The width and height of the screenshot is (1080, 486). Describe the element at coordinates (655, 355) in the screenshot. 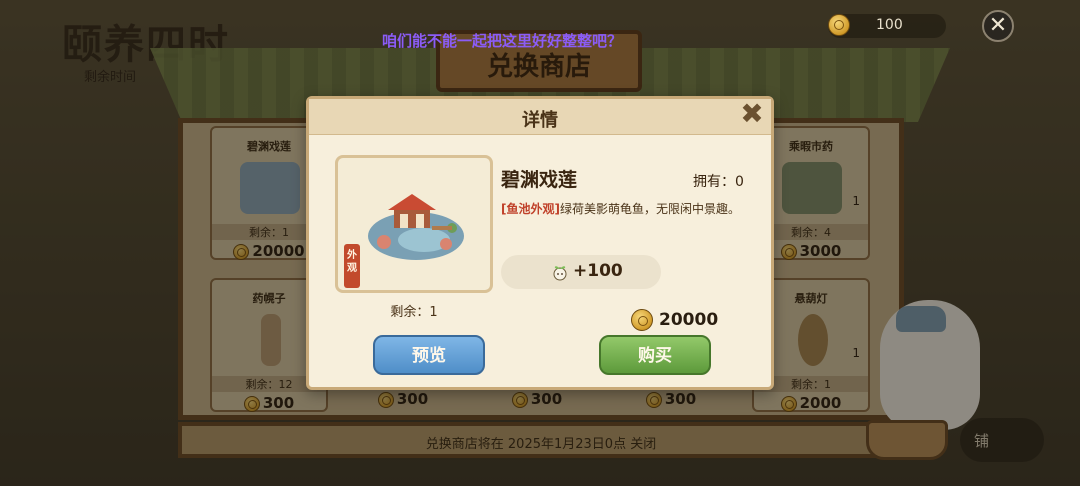

I see `buy-button: 购买` at that location.